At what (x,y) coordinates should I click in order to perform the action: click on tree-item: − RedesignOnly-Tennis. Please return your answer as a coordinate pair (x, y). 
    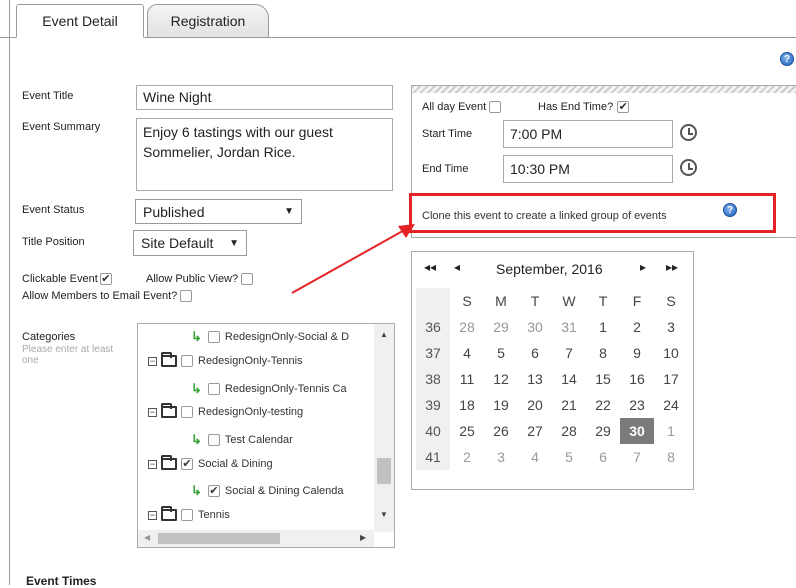
    Looking at the image, I should click on (225, 359).